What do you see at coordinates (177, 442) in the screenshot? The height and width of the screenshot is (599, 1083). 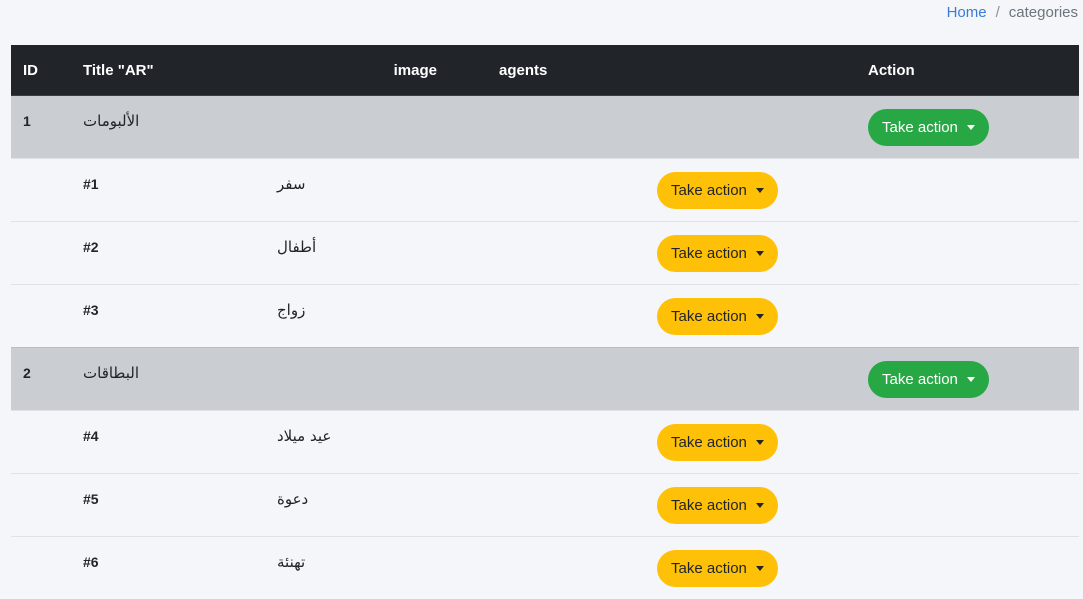 I see `subcategory-num-cell: #4` at bounding box center [177, 442].